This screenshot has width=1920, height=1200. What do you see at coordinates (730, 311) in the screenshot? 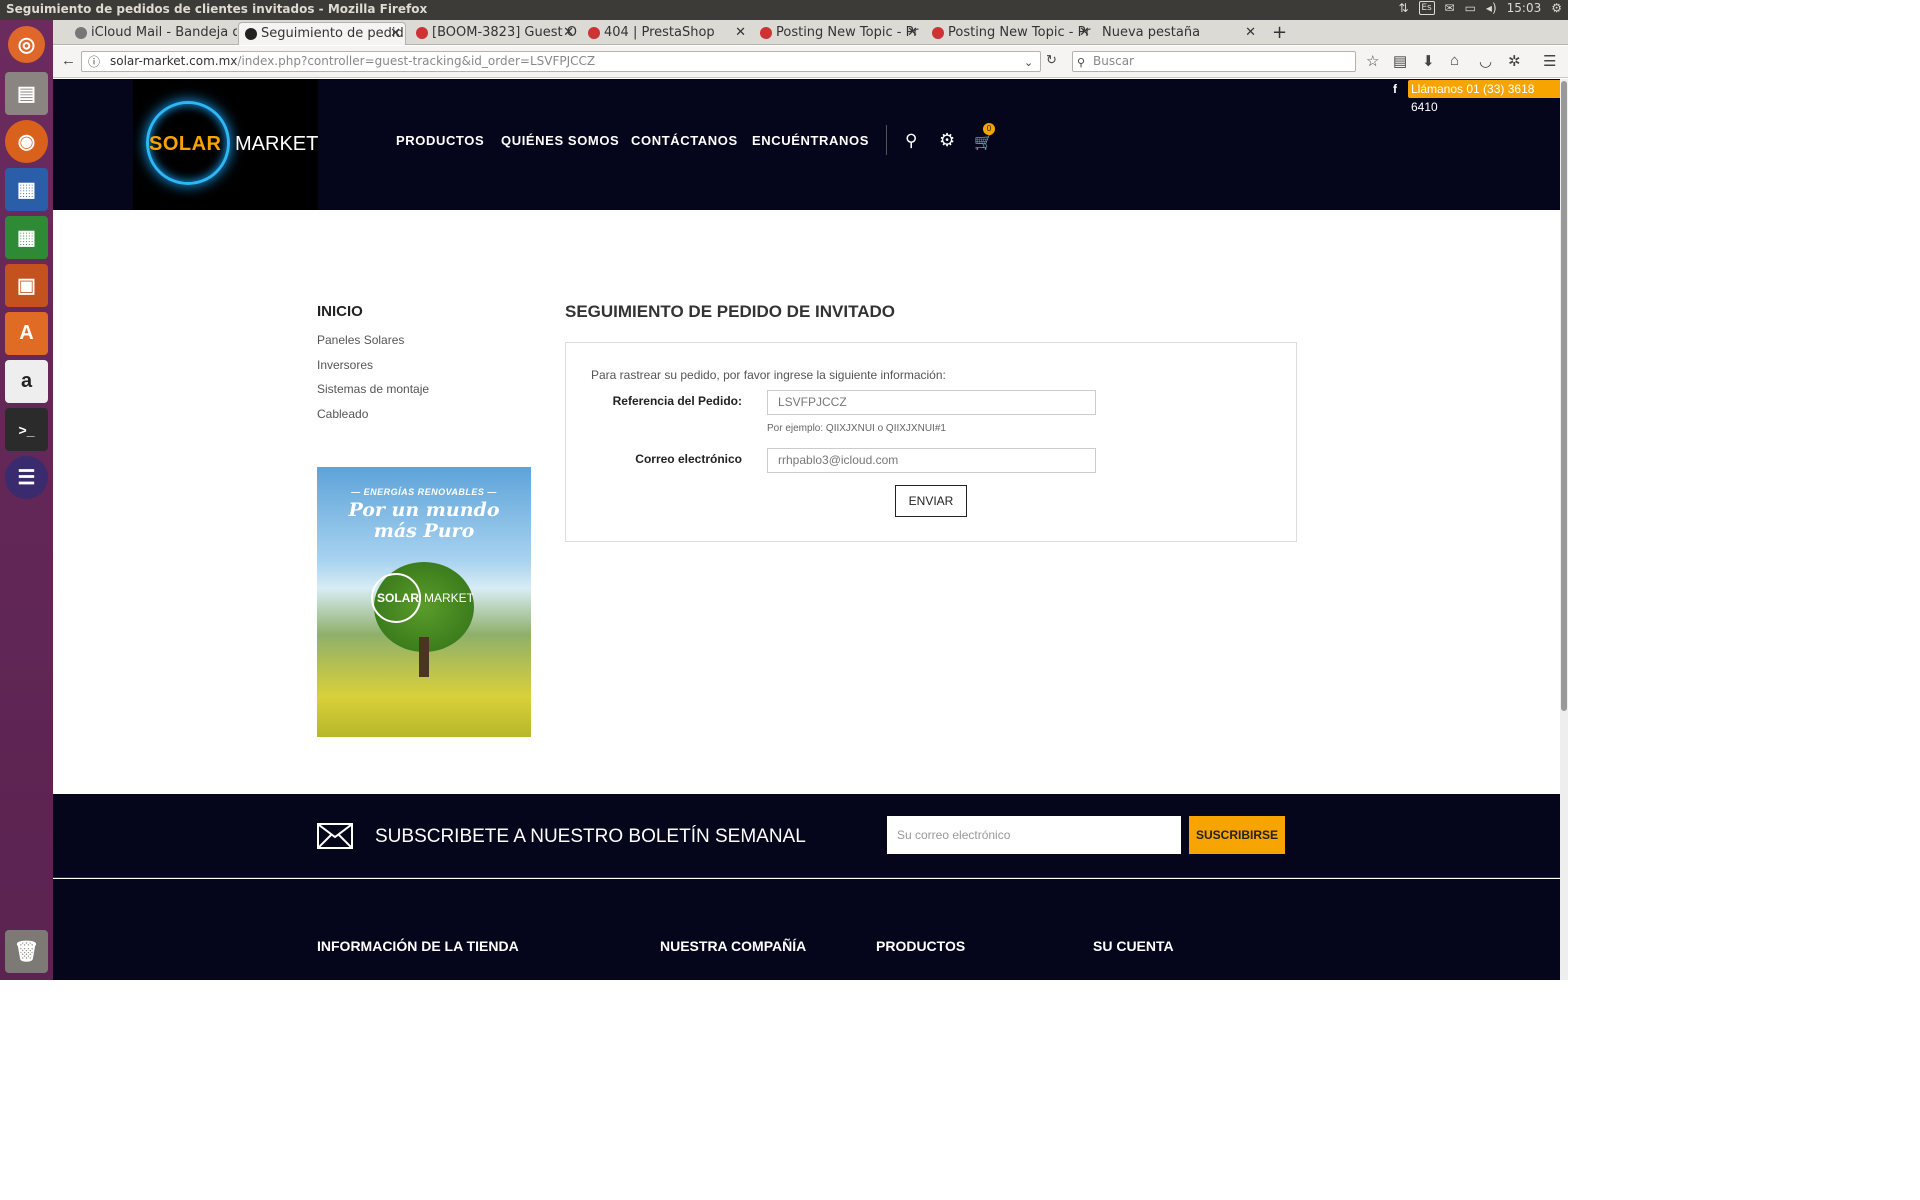
I see `page-title: SEGUIMIENTO DE PEDIDO DE INVITADO` at bounding box center [730, 311].